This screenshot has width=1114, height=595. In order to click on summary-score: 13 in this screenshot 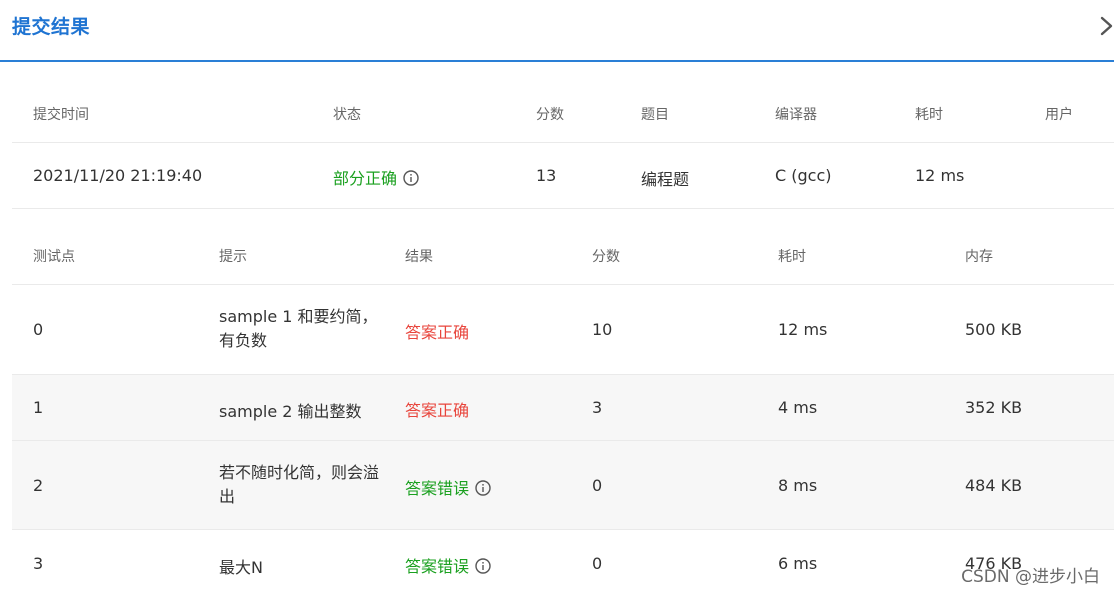, I will do `click(546, 175)`.